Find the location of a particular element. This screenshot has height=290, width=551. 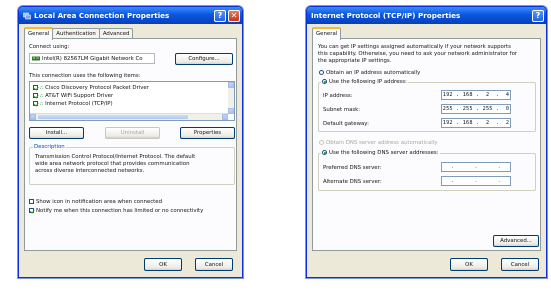

att-checkbox is located at coordinates (35, 95).